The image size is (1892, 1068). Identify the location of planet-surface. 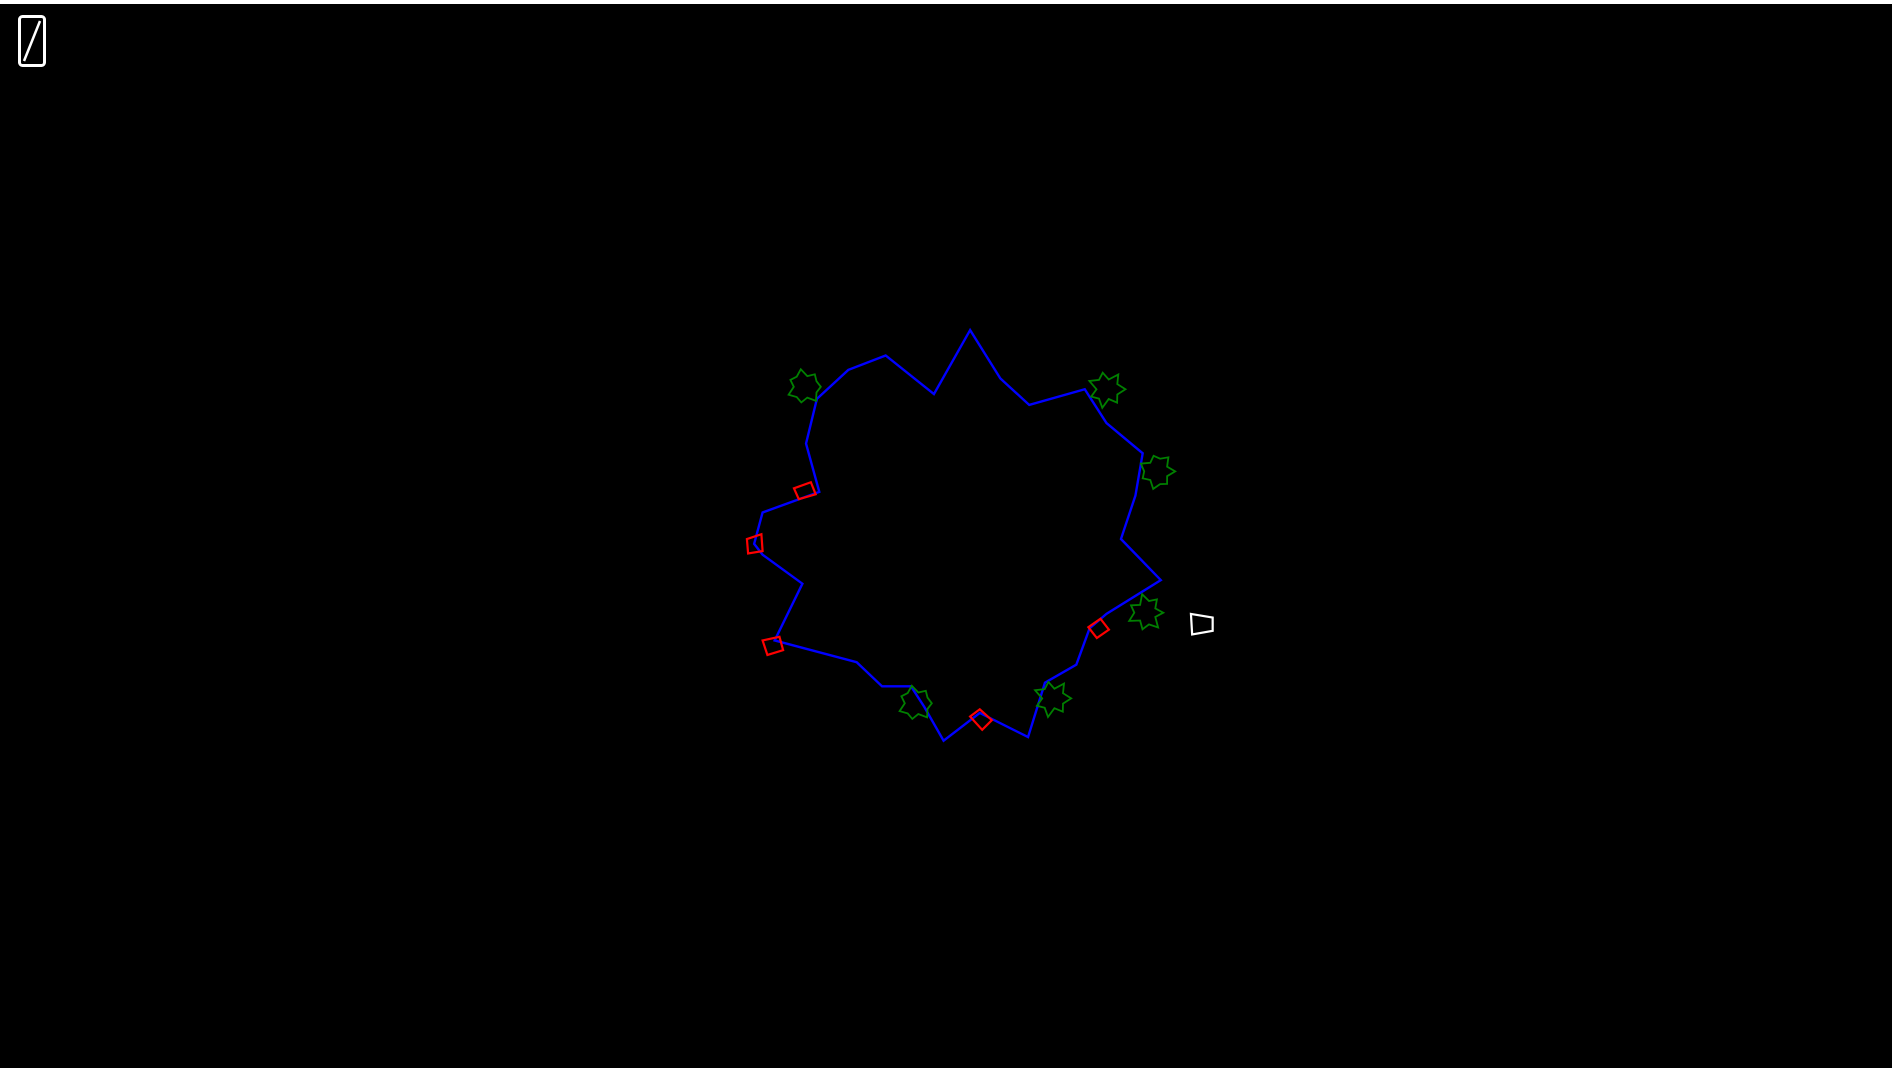
(957, 535).